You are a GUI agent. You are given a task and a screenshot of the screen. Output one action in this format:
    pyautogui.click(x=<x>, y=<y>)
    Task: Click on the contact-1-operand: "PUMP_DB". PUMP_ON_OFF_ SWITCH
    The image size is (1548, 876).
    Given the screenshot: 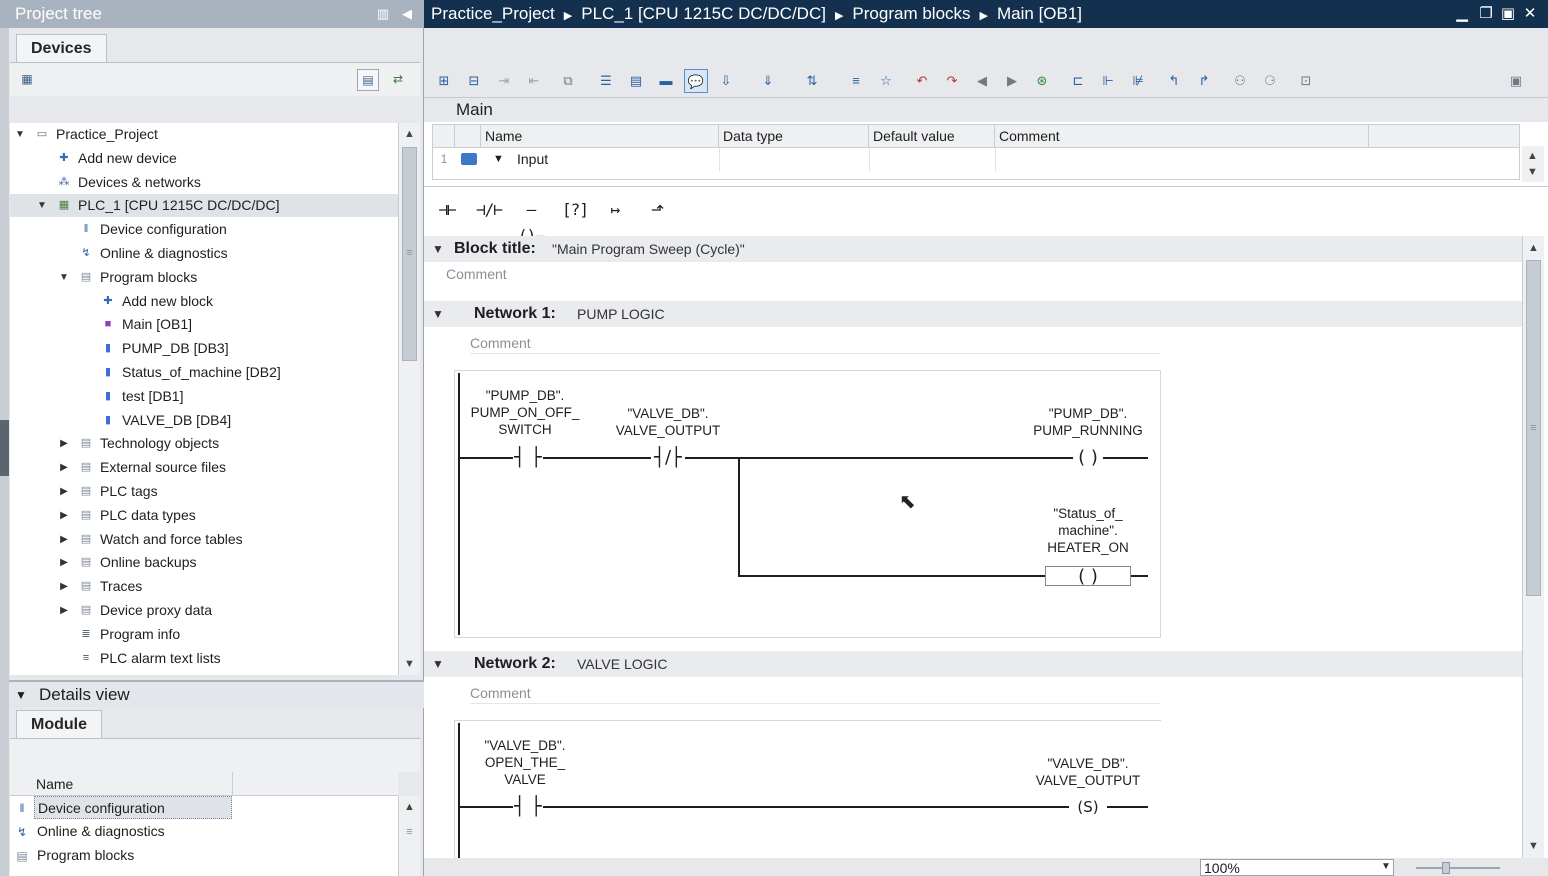 What is the action you would take?
    pyautogui.click(x=525, y=412)
    